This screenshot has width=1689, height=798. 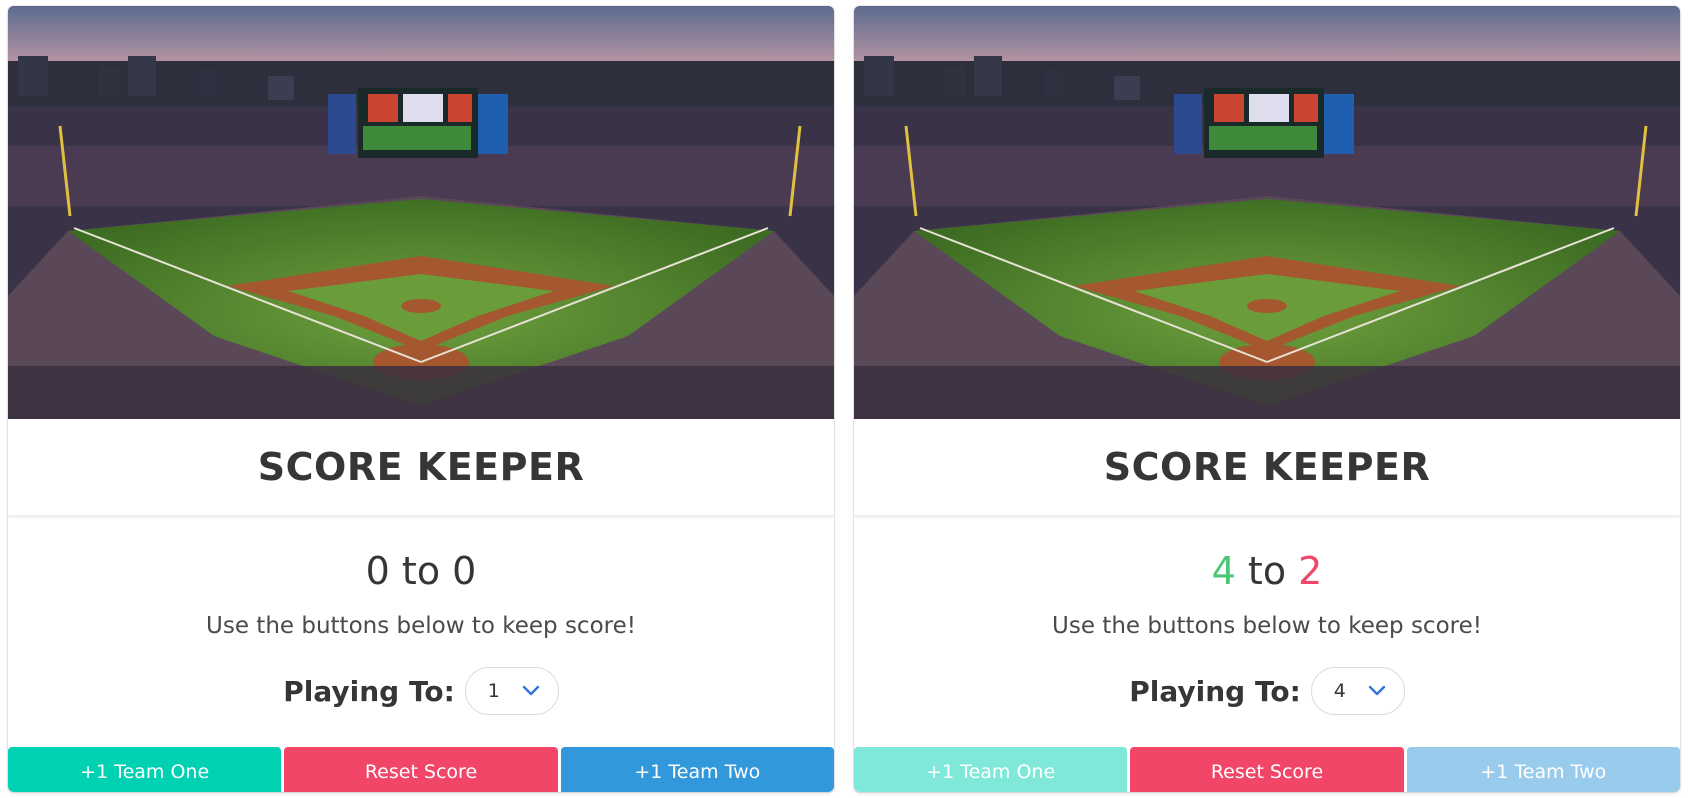 I want to click on playing-to-value: 4, so click(x=1339, y=691).